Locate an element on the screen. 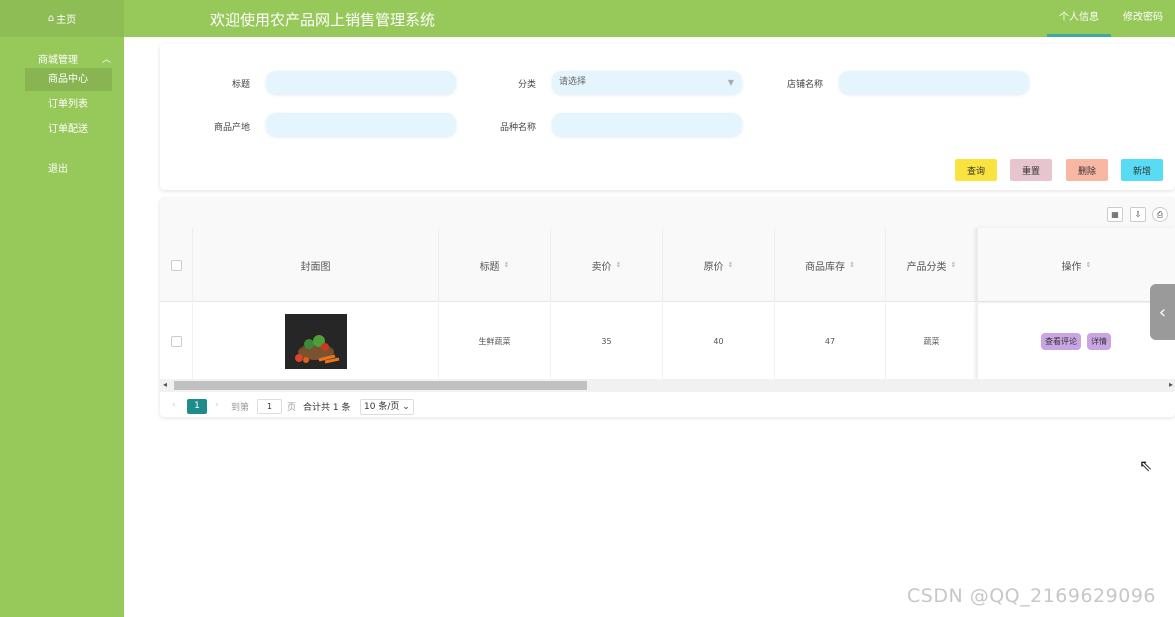 The width and height of the screenshot is (1175, 617). select-all-checkbox is located at coordinates (176, 265).